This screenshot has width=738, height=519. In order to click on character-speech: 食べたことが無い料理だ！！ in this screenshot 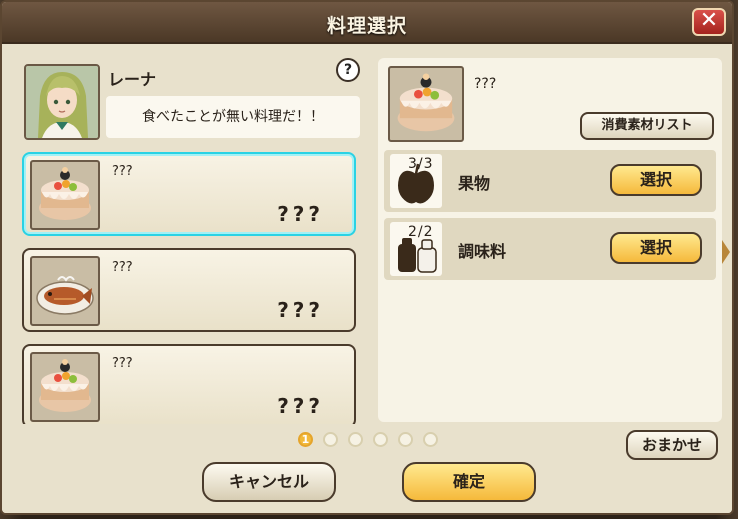, I will do `click(233, 117)`.